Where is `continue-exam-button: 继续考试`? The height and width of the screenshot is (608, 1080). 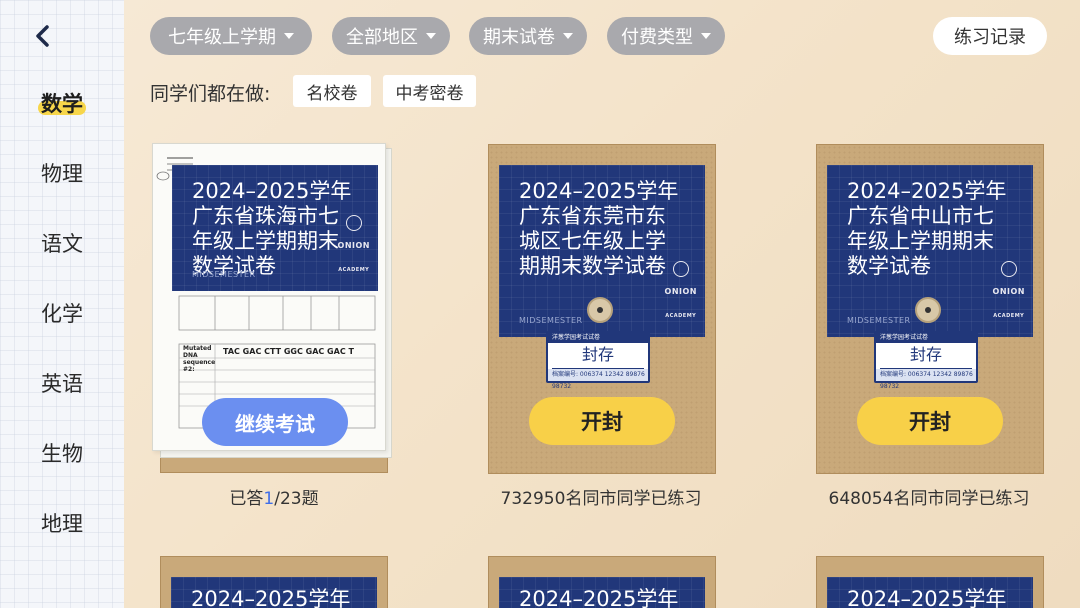
continue-exam-button: 继续考试 is located at coordinates (275, 422).